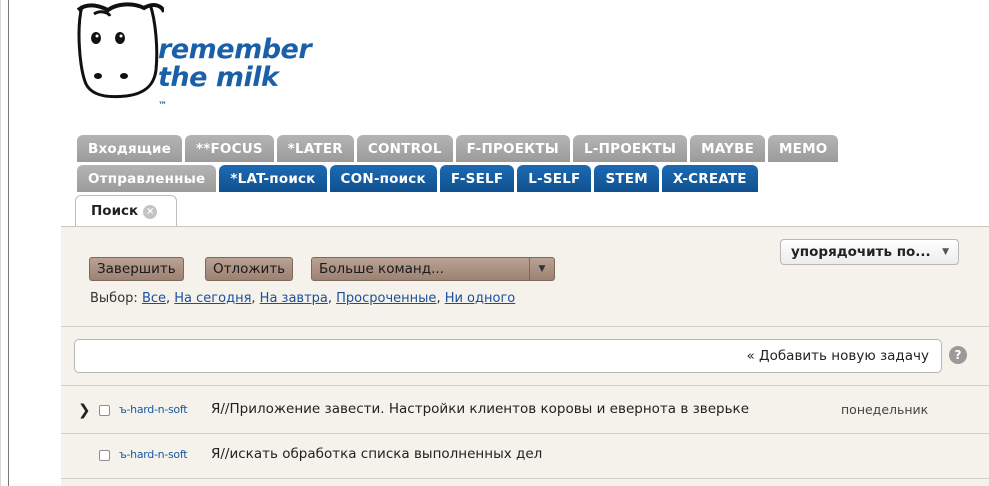 The height and width of the screenshot is (486, 989). I want to click on tab-search-active: Поиск ×, so click(126, 211).